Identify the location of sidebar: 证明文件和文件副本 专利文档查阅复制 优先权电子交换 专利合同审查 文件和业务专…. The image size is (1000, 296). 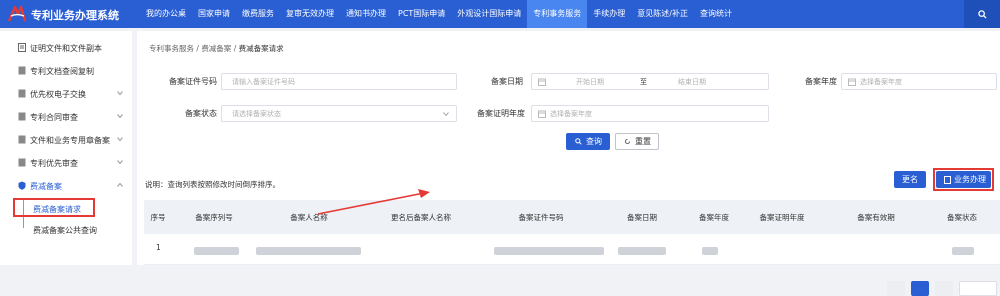
(66, 148).